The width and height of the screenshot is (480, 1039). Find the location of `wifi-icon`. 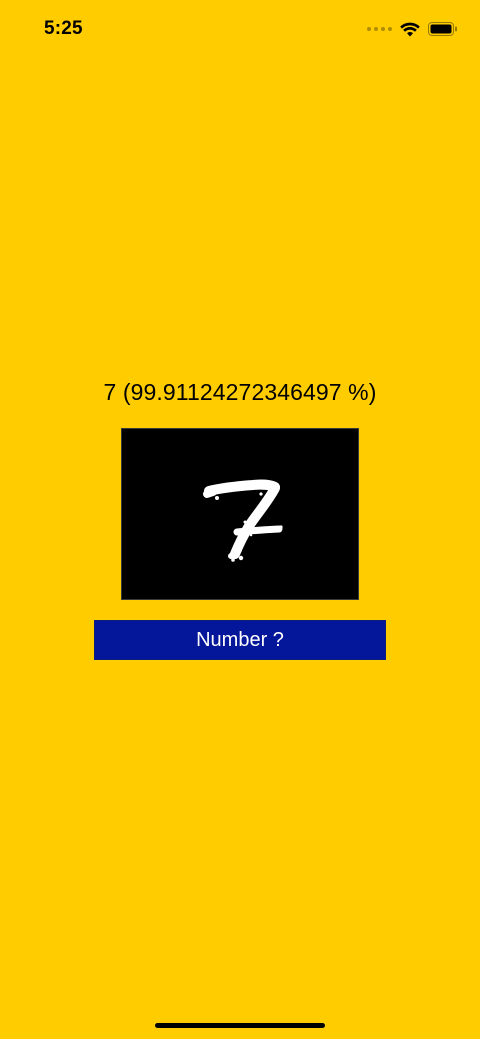

wifi-icon is located at coordinates (410, 29).